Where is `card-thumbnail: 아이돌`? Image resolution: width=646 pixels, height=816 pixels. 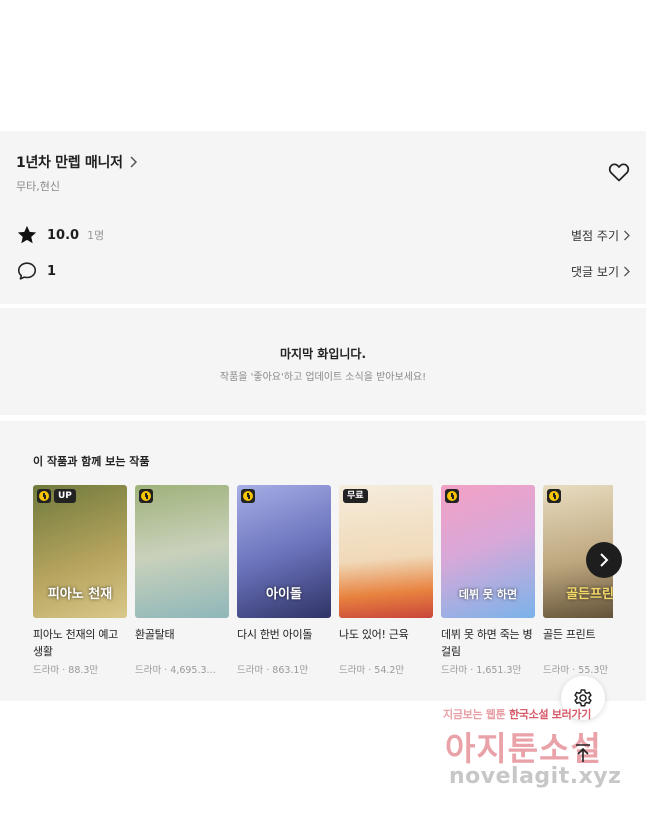
card-thumbnail: 아이돌 is located at coordinates (284, 551).